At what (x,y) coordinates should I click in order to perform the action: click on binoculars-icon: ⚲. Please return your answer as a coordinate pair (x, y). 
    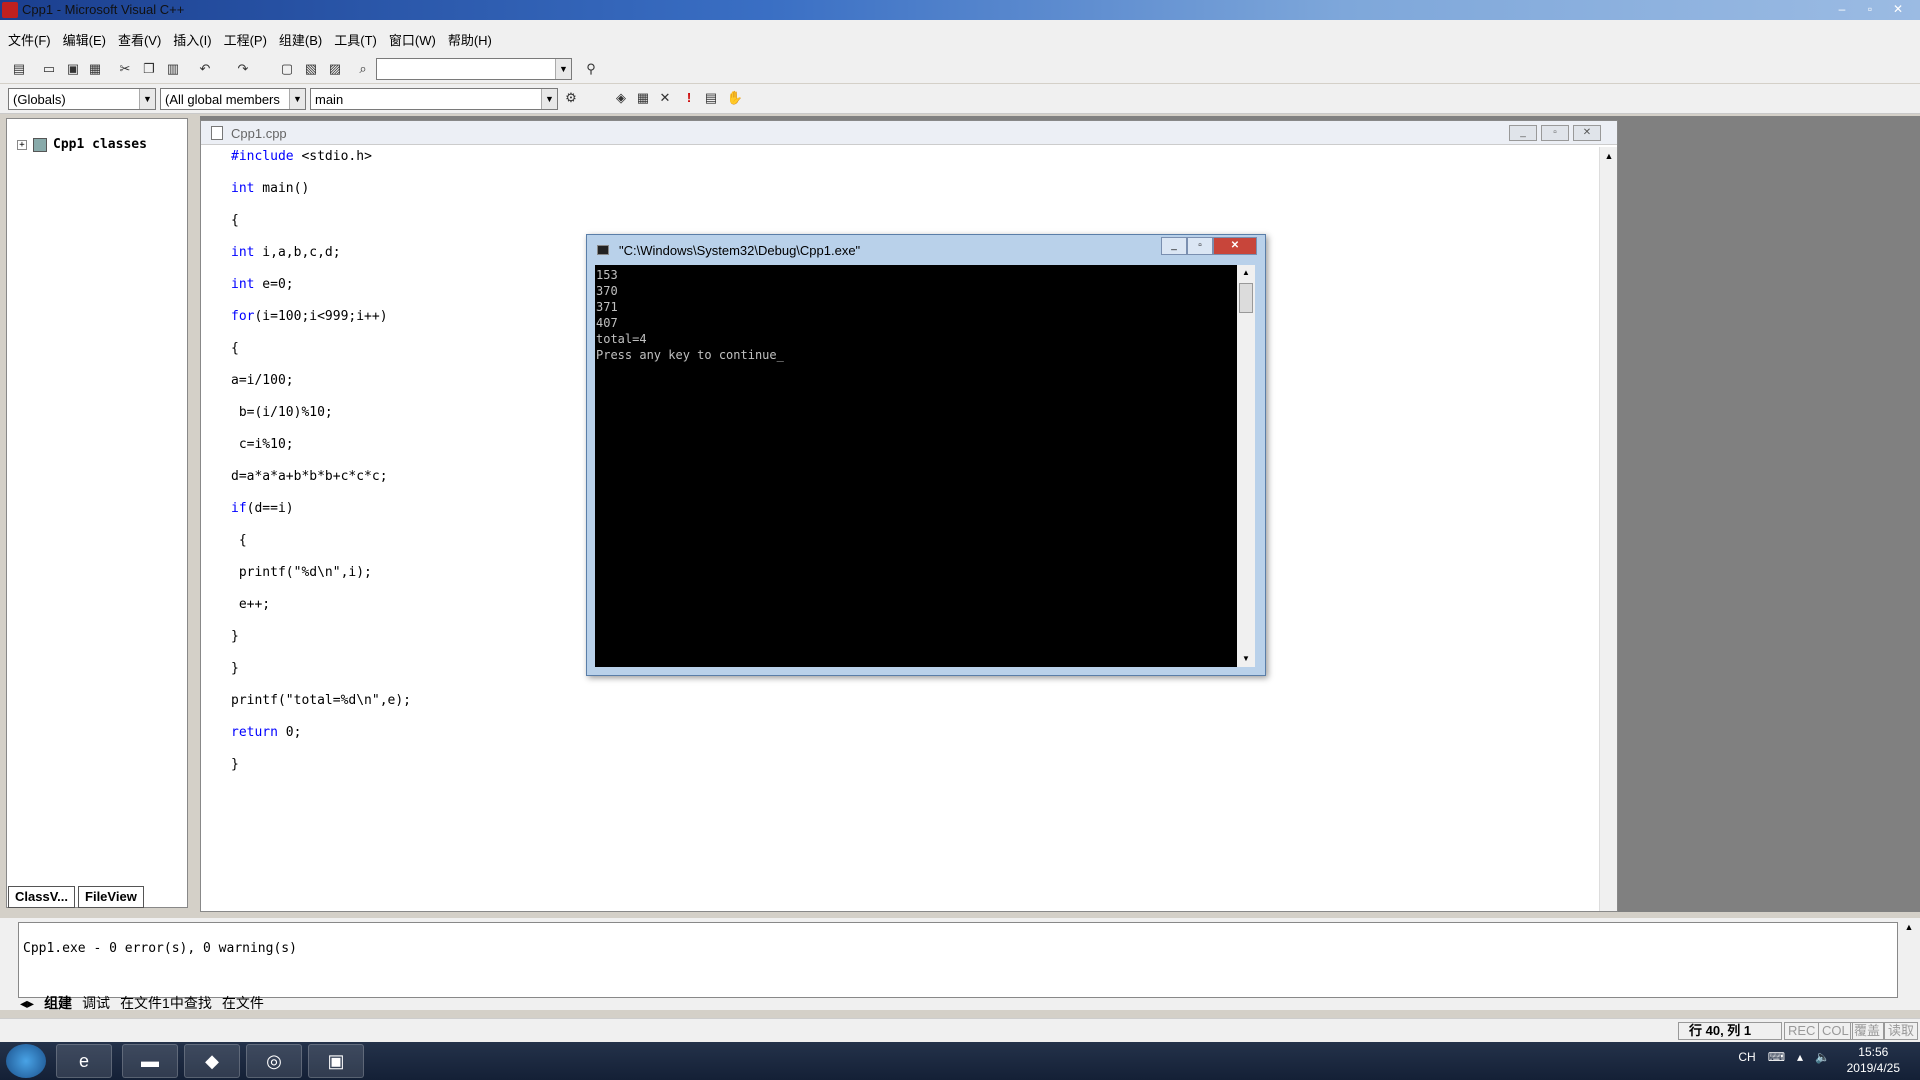
    Looking at the image, I should click on (591, 69).